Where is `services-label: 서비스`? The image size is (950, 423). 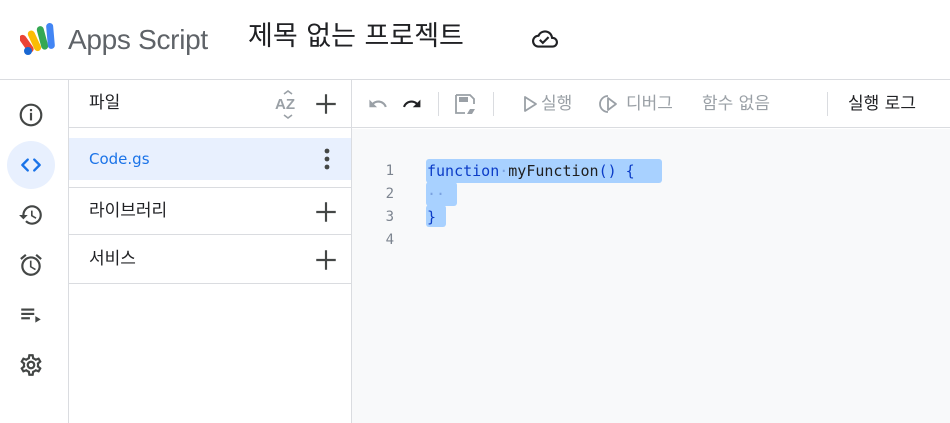 services-label: 서비스 is located at coordinates (112, 259).